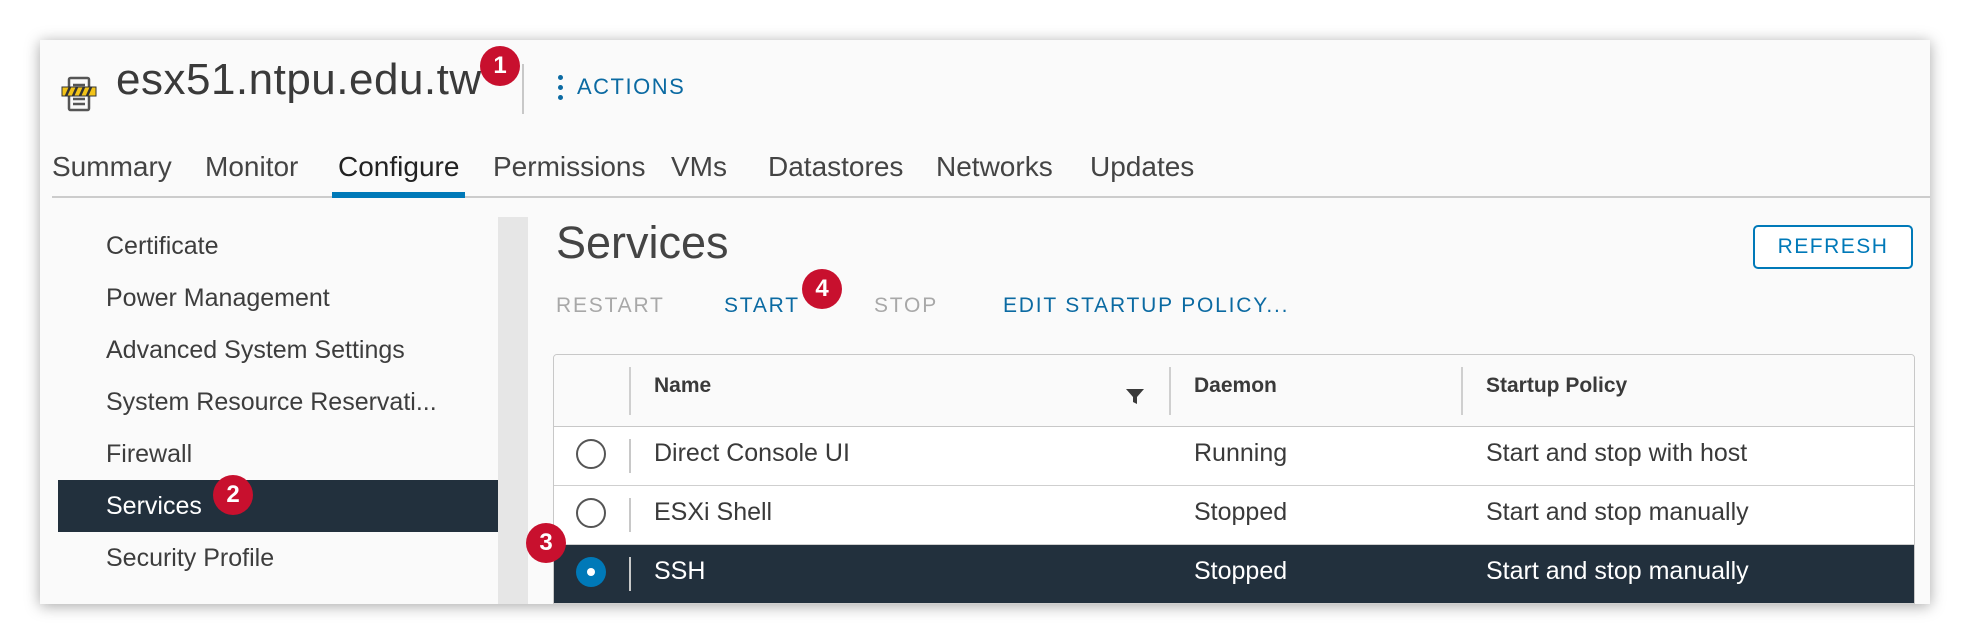 This screenshot has height=644, width=1970. I want to click on service-name: SSH, so click(680, 571).